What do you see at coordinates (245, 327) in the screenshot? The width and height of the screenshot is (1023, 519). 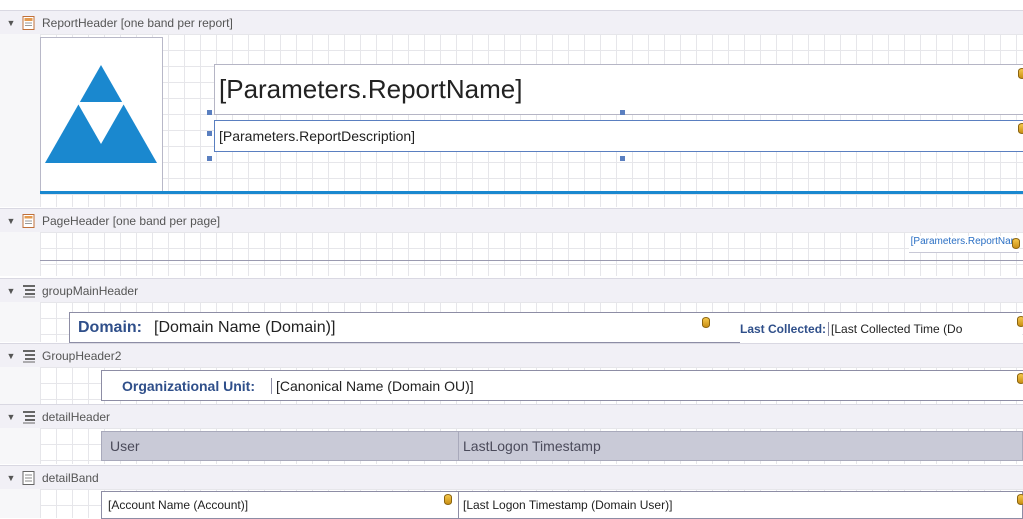 I see `domain-value: [Domain Name (Domain)]` at bounding box center [245, 327].